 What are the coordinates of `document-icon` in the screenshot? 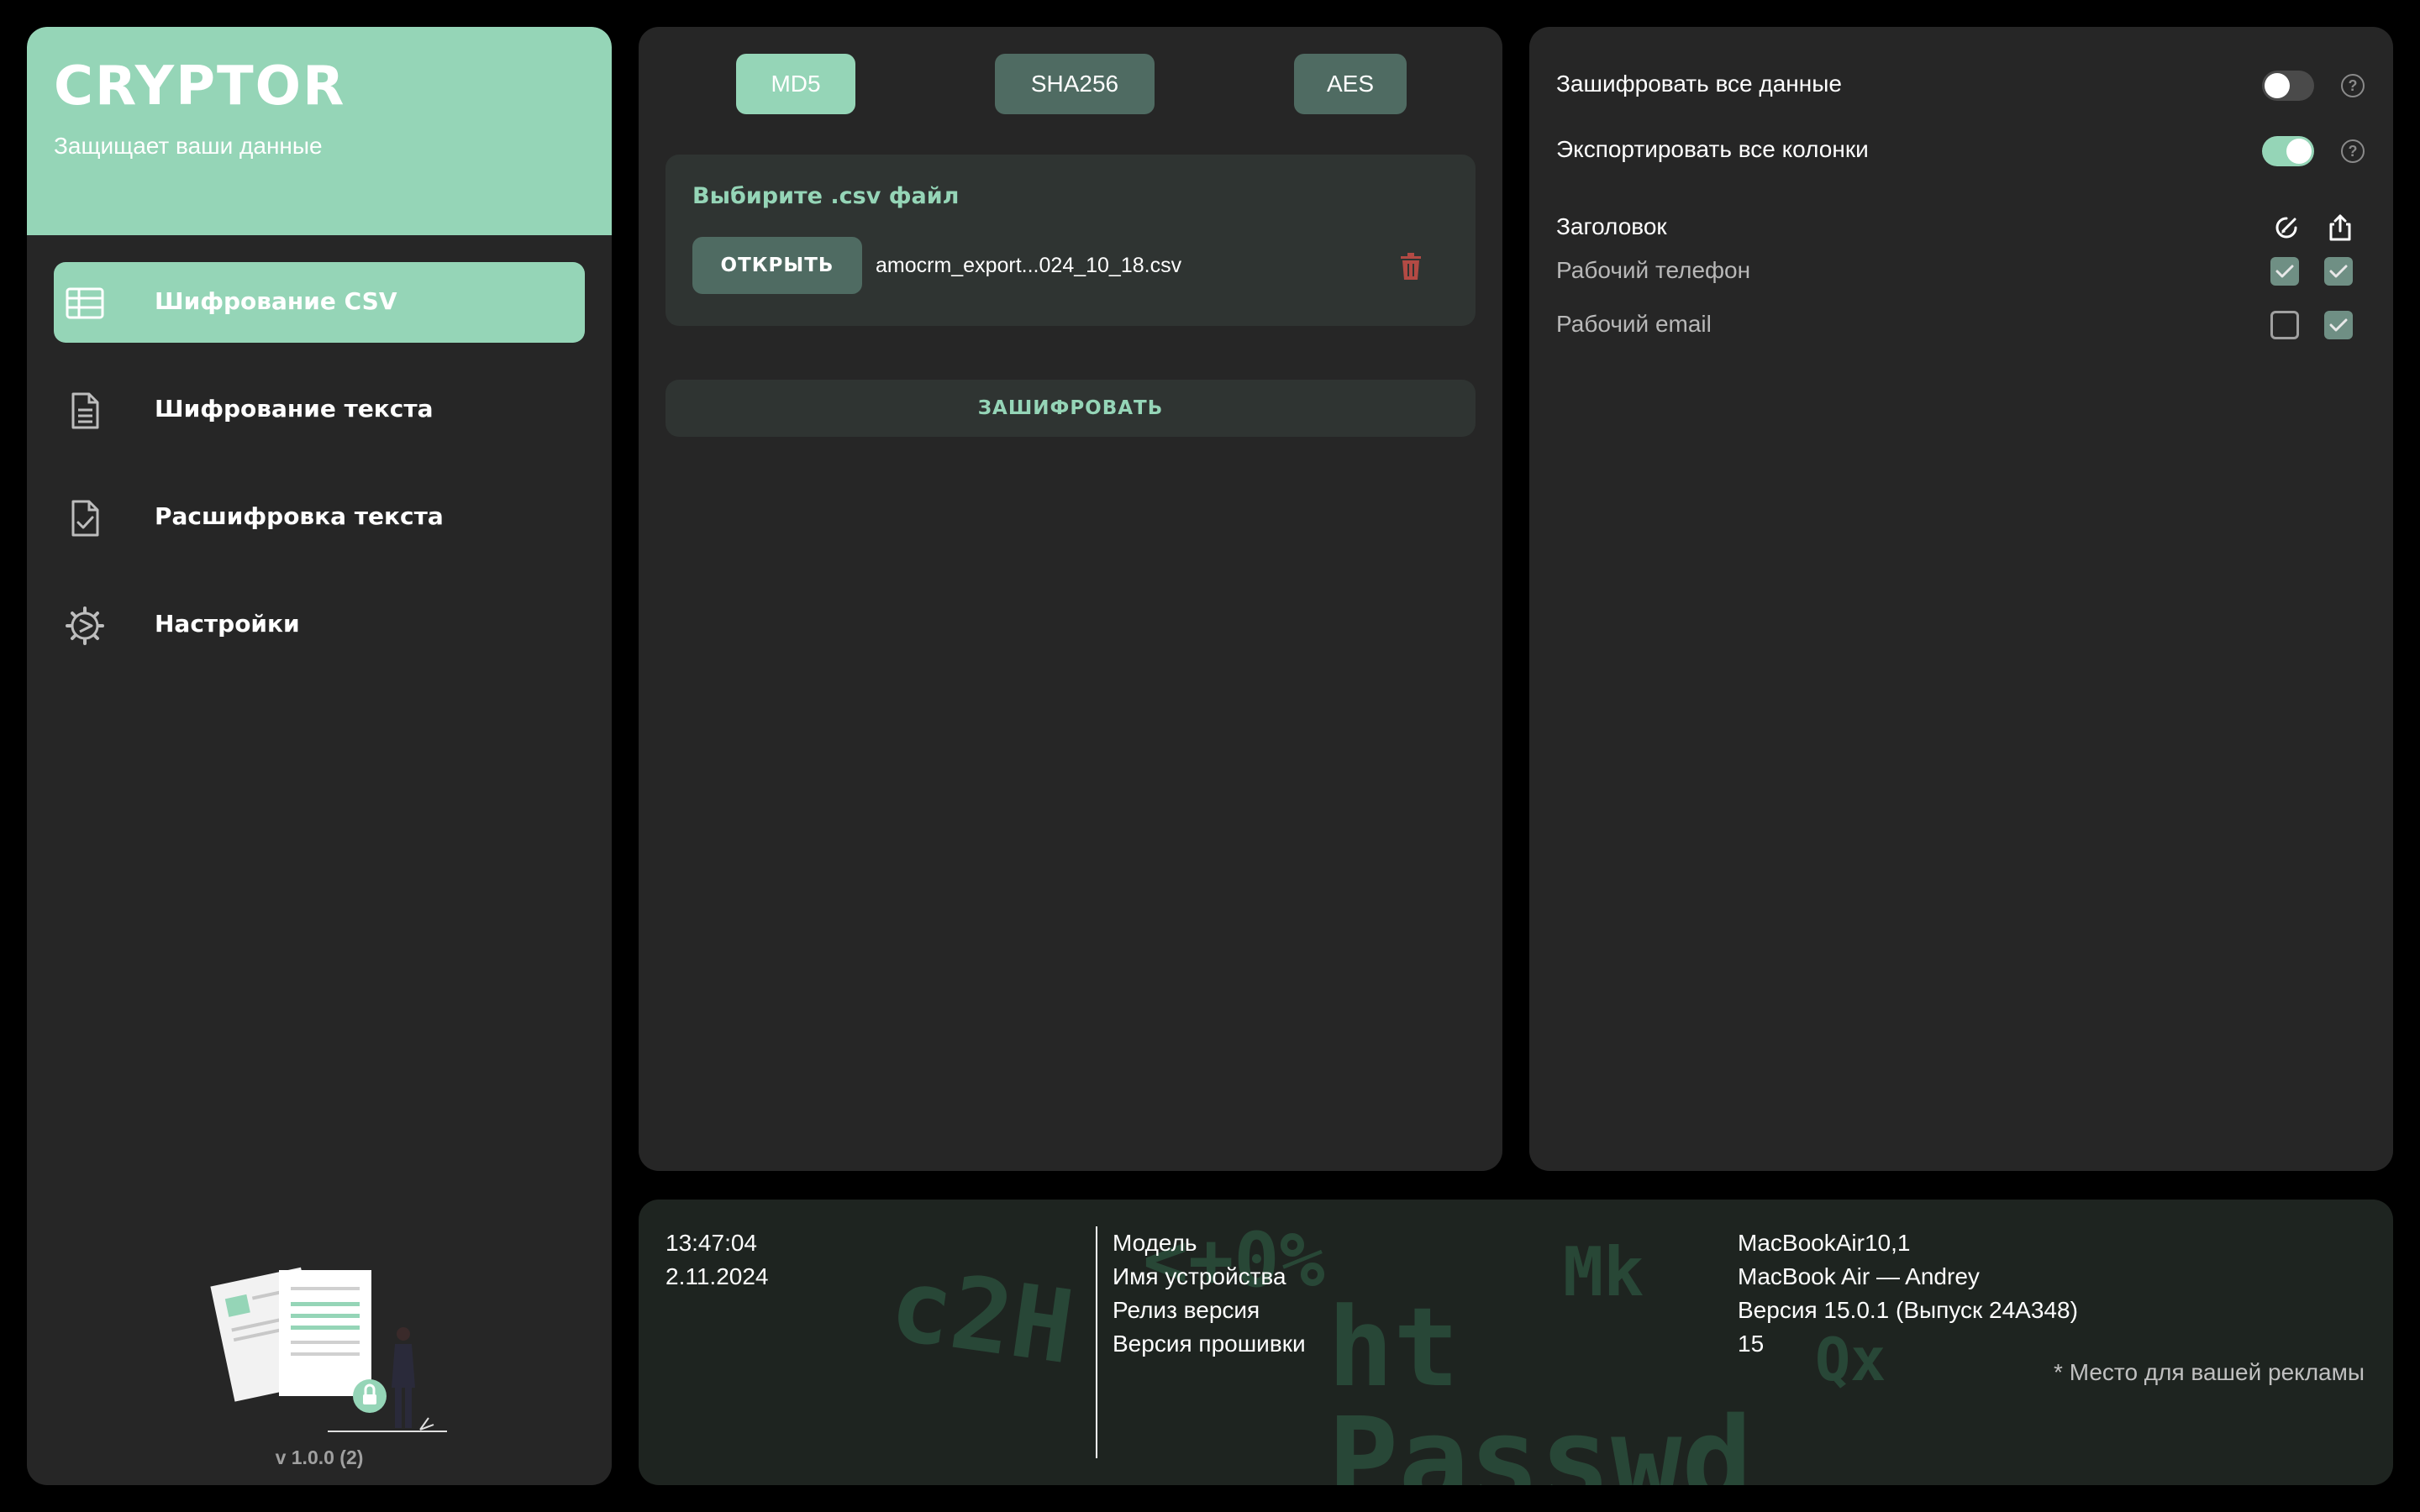 It's located at (85, 410).